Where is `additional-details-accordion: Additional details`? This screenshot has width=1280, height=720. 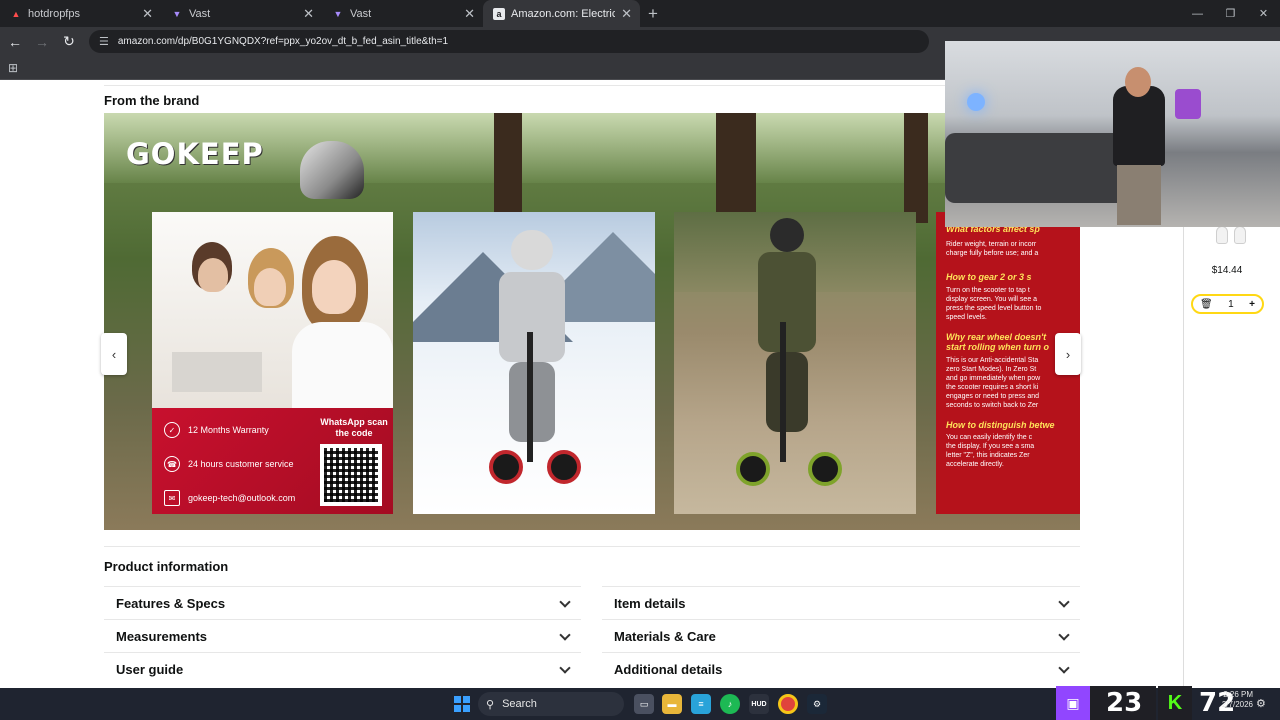 additional-details-accordion: Additional details is located at coordinates (841, 669).